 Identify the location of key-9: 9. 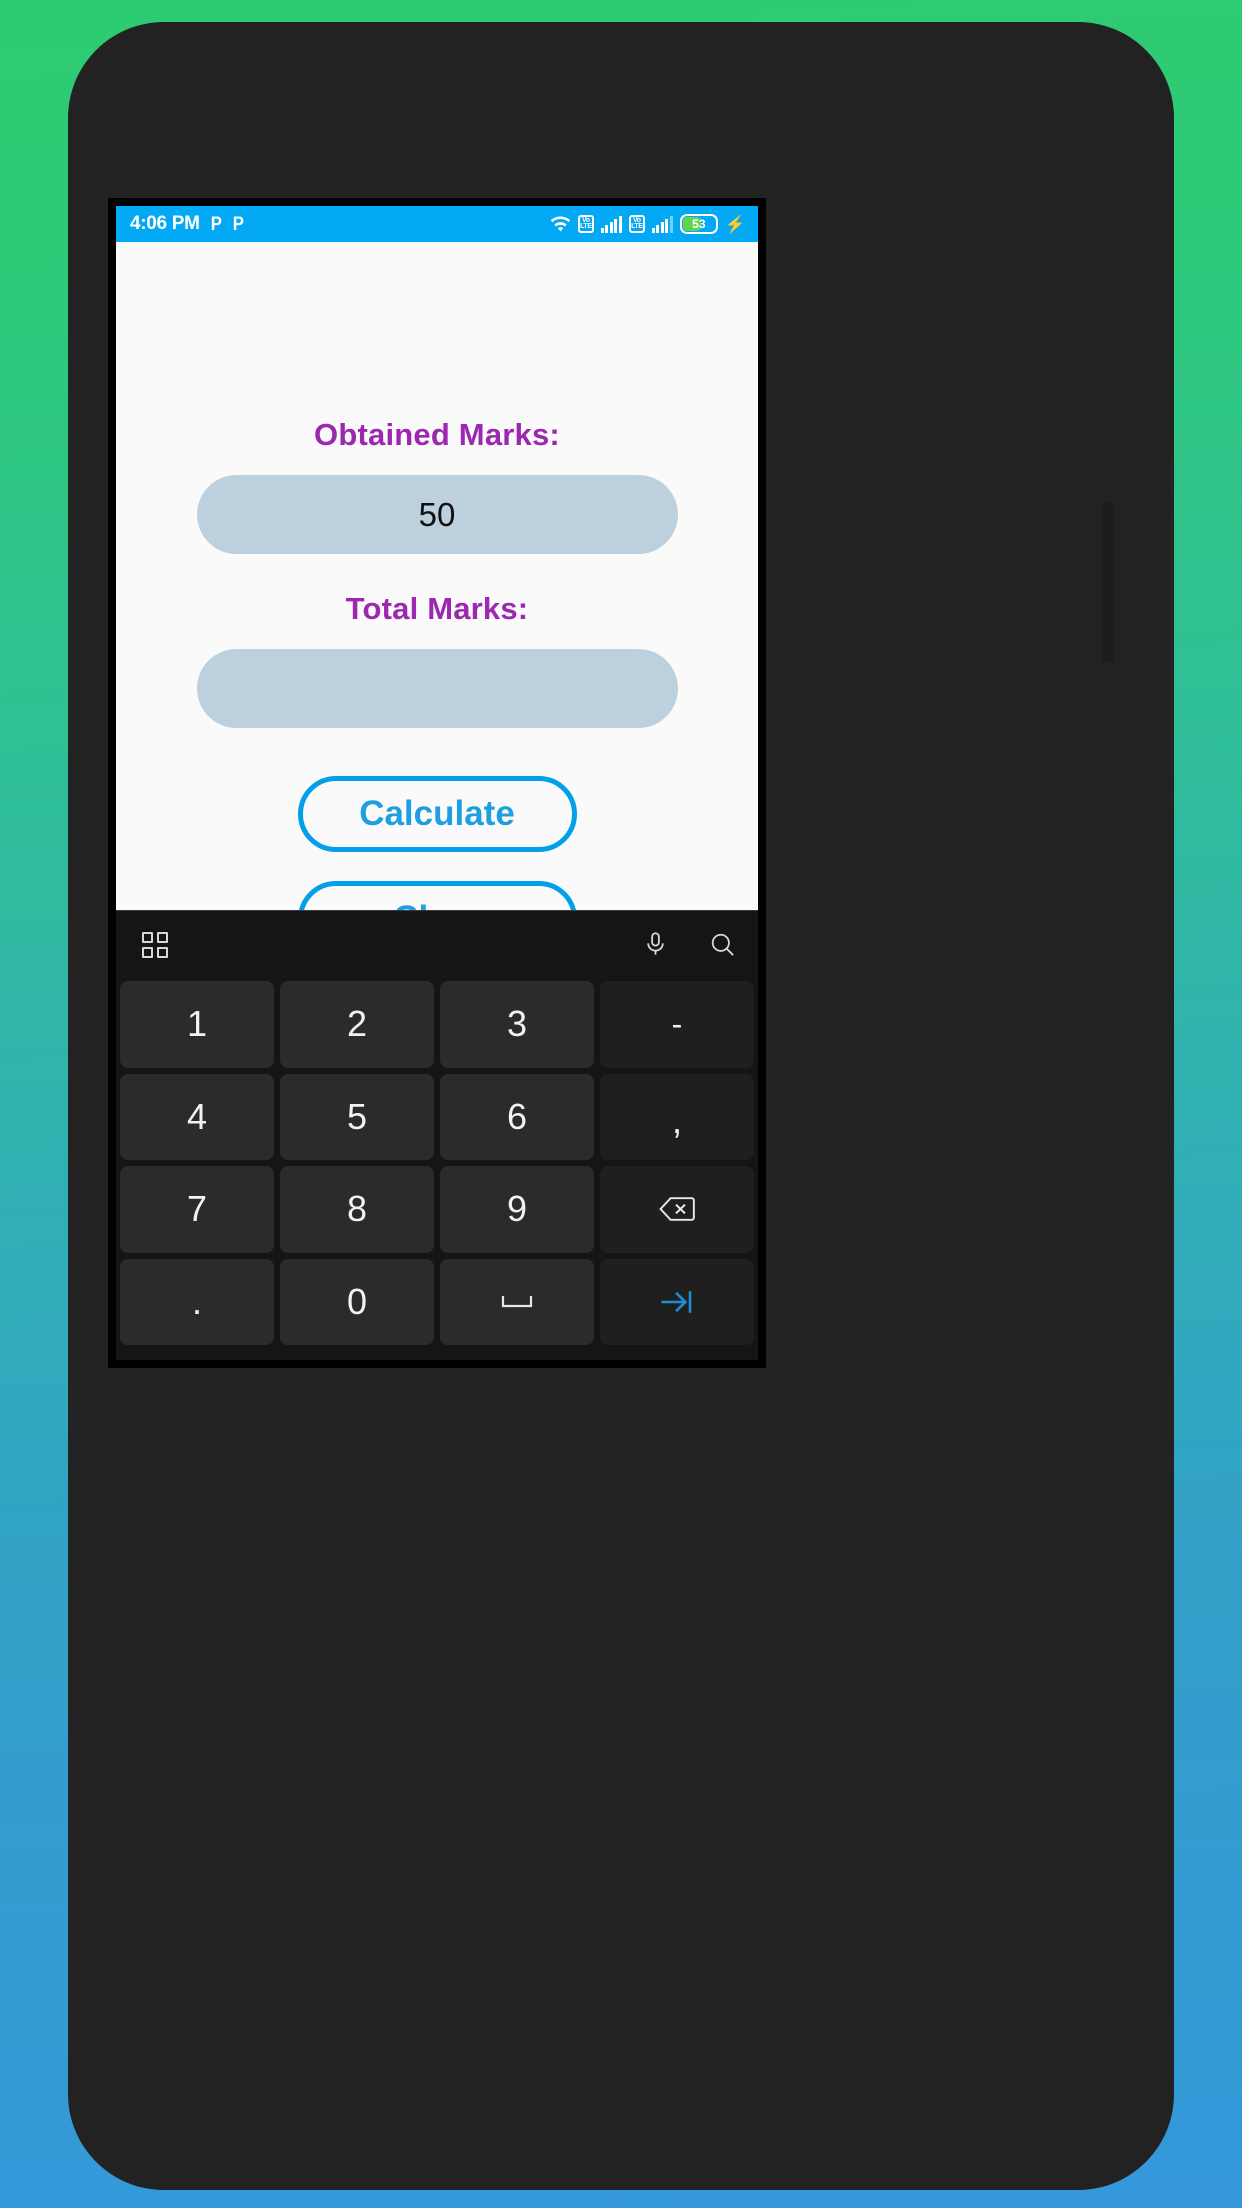
(517, 1209).